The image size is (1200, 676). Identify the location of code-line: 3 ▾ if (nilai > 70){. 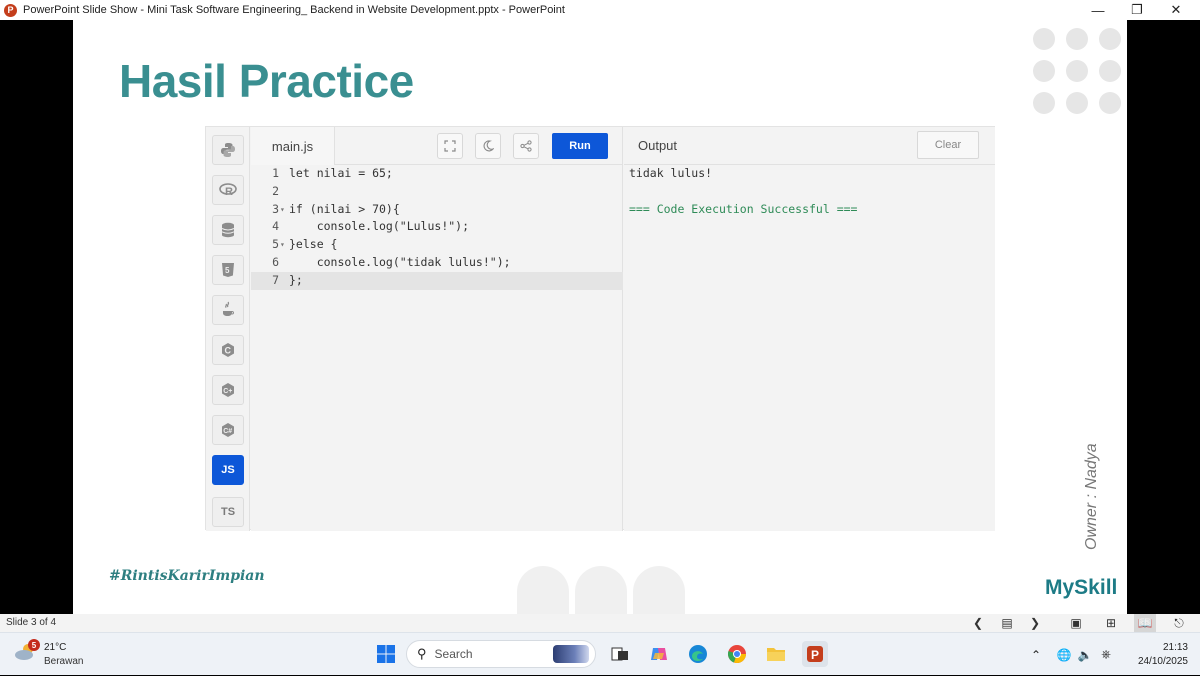
(437, 210).